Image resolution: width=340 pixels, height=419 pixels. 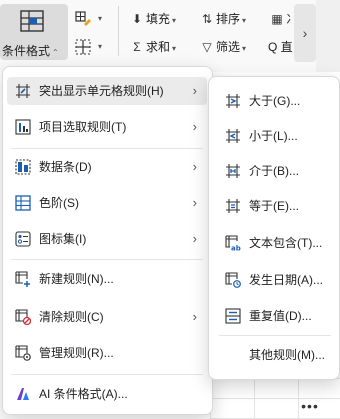 What do you see at coordinates (233, 243) in the screenshot?
I see `text-contains-icon: ab` at bounding box center [233, 243].